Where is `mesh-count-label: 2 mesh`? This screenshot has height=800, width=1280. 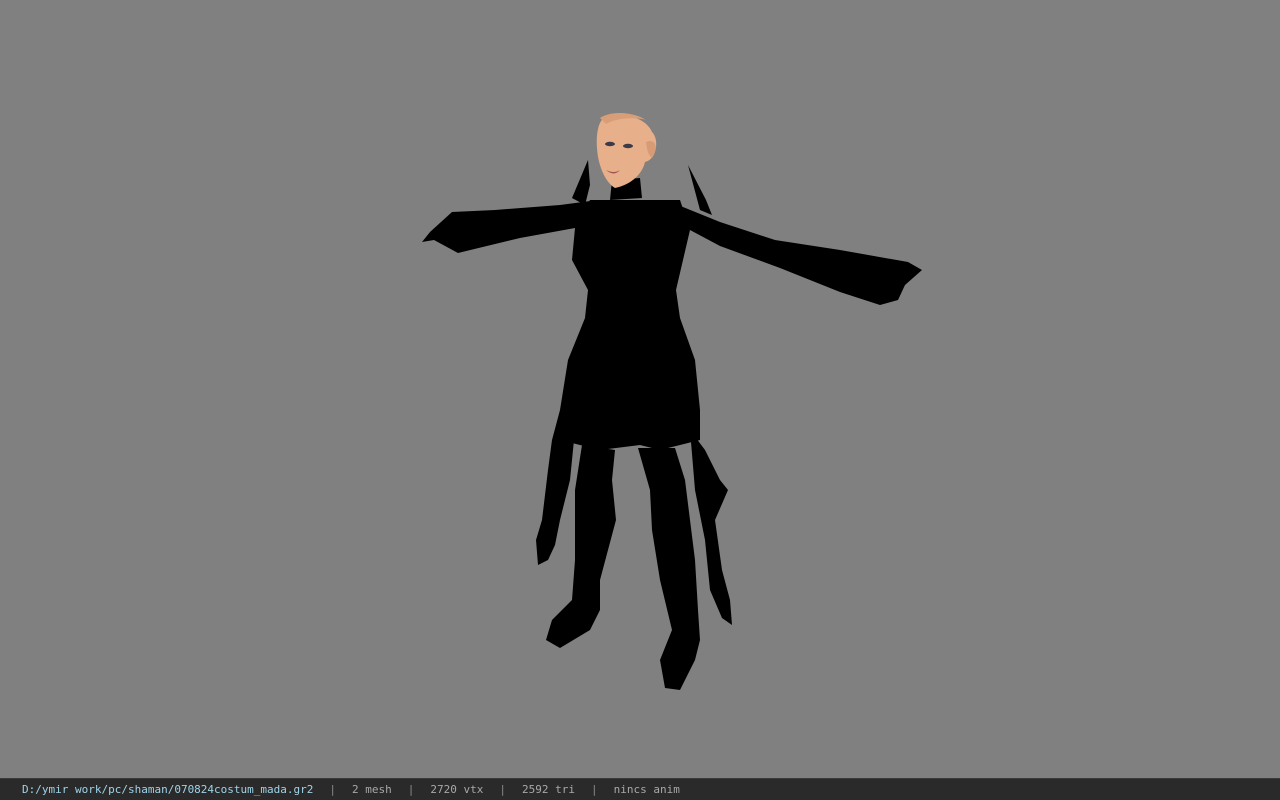
mesh-count-label: 2 mesh is located at coordinates (372, 789).